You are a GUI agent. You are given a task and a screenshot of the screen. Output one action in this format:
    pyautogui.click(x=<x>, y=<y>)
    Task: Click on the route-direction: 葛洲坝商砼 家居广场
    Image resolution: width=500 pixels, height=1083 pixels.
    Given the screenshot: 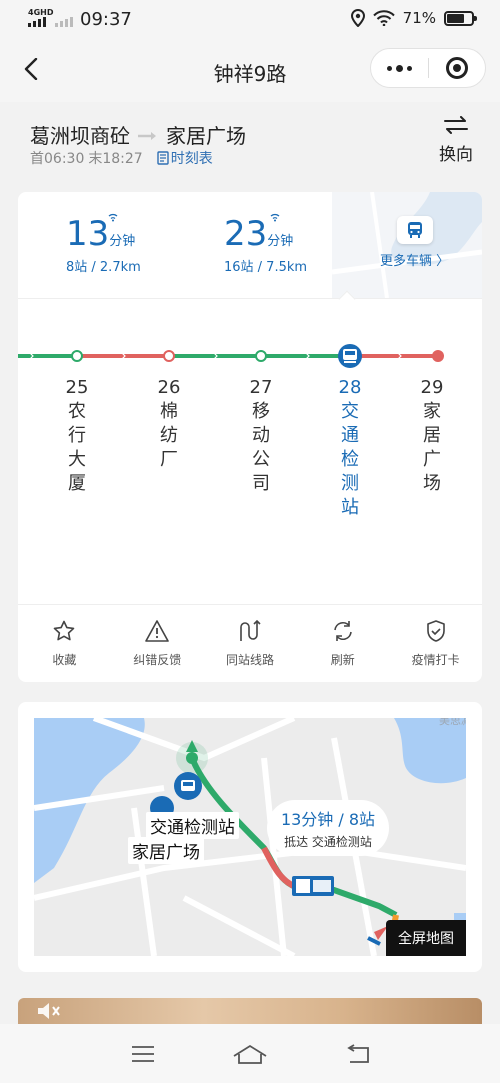 What is the action you would take?
    pyautogui.click(x=138, y=134)
    